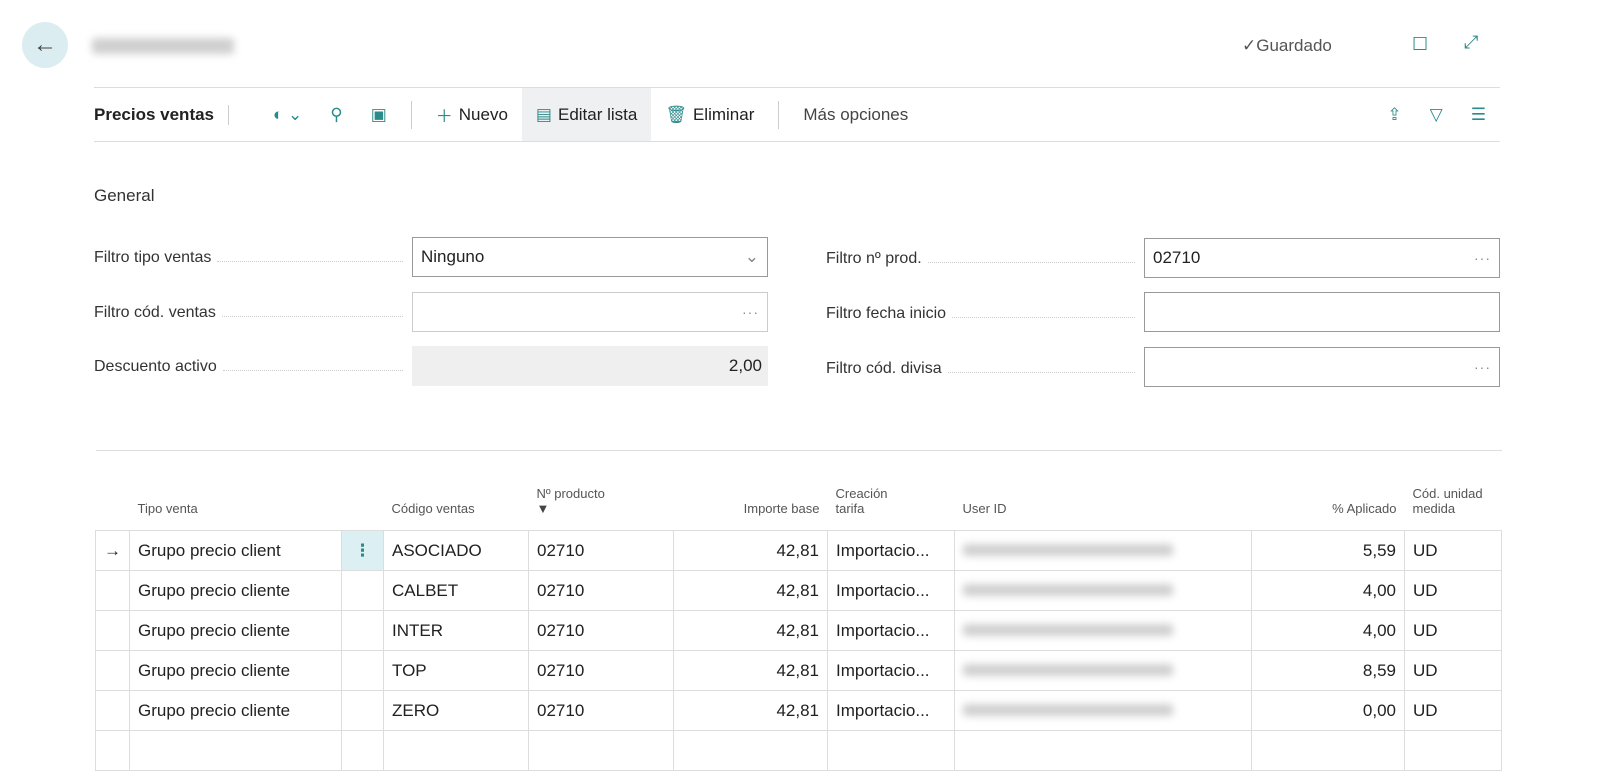  Describe the element at coordinates (1453, 490) in the screenshot. I see `col-cod-unidad-medida: Cód. unidad medida` at that location.